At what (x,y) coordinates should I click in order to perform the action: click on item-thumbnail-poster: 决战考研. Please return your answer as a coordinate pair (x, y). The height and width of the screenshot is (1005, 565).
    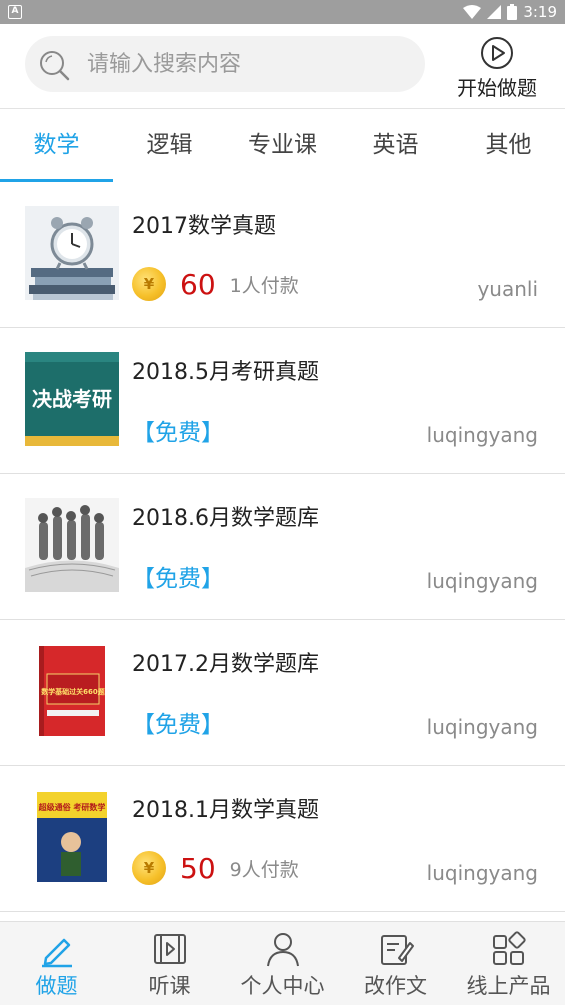
    Looking at the image, I should click on (72, 399).